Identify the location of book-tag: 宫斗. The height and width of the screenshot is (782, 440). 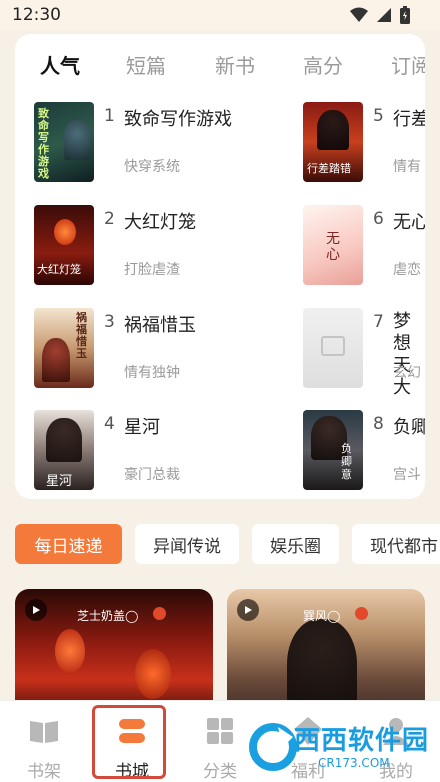
(407, 475).